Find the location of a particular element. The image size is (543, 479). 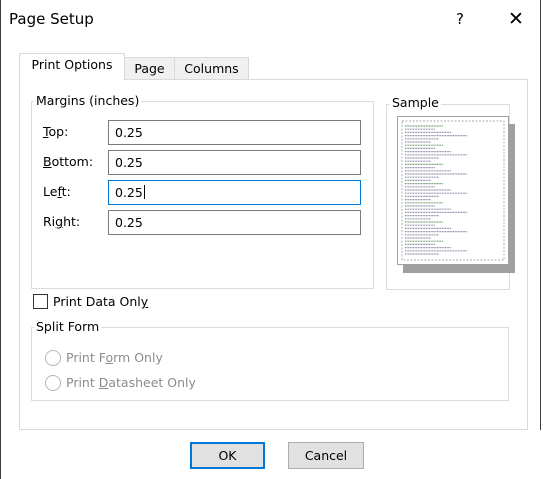

left-margin-input: 0.25 is located at coordinates (234, 192).